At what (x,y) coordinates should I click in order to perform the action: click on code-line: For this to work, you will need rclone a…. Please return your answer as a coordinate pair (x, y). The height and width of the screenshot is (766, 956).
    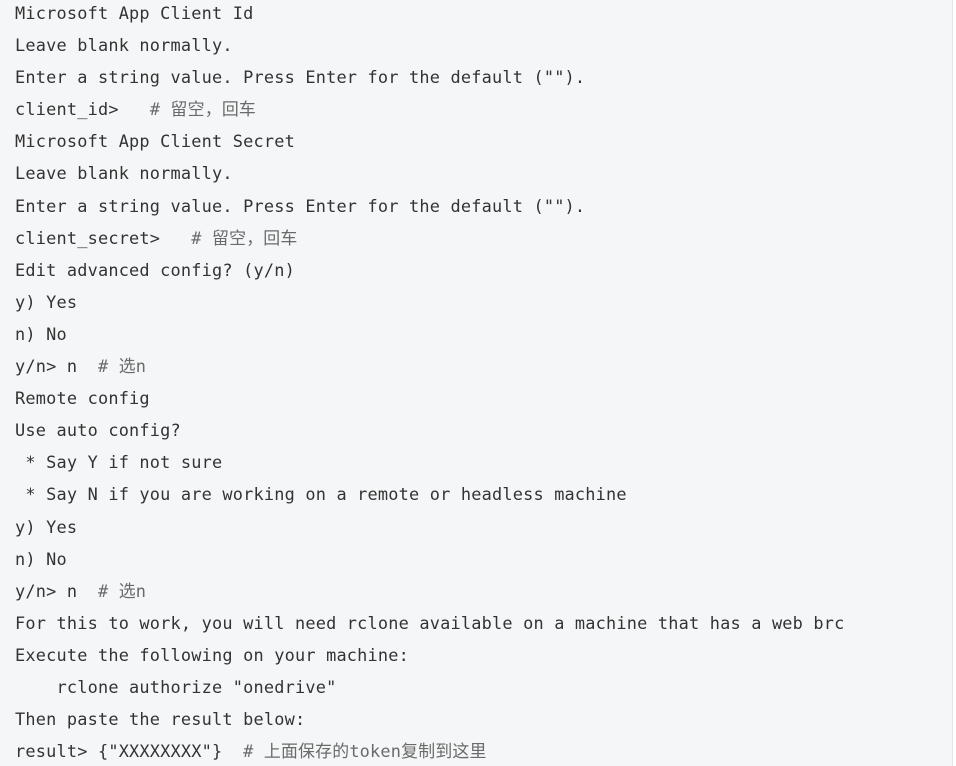
    Looking at the image, I should click on (430, 626).